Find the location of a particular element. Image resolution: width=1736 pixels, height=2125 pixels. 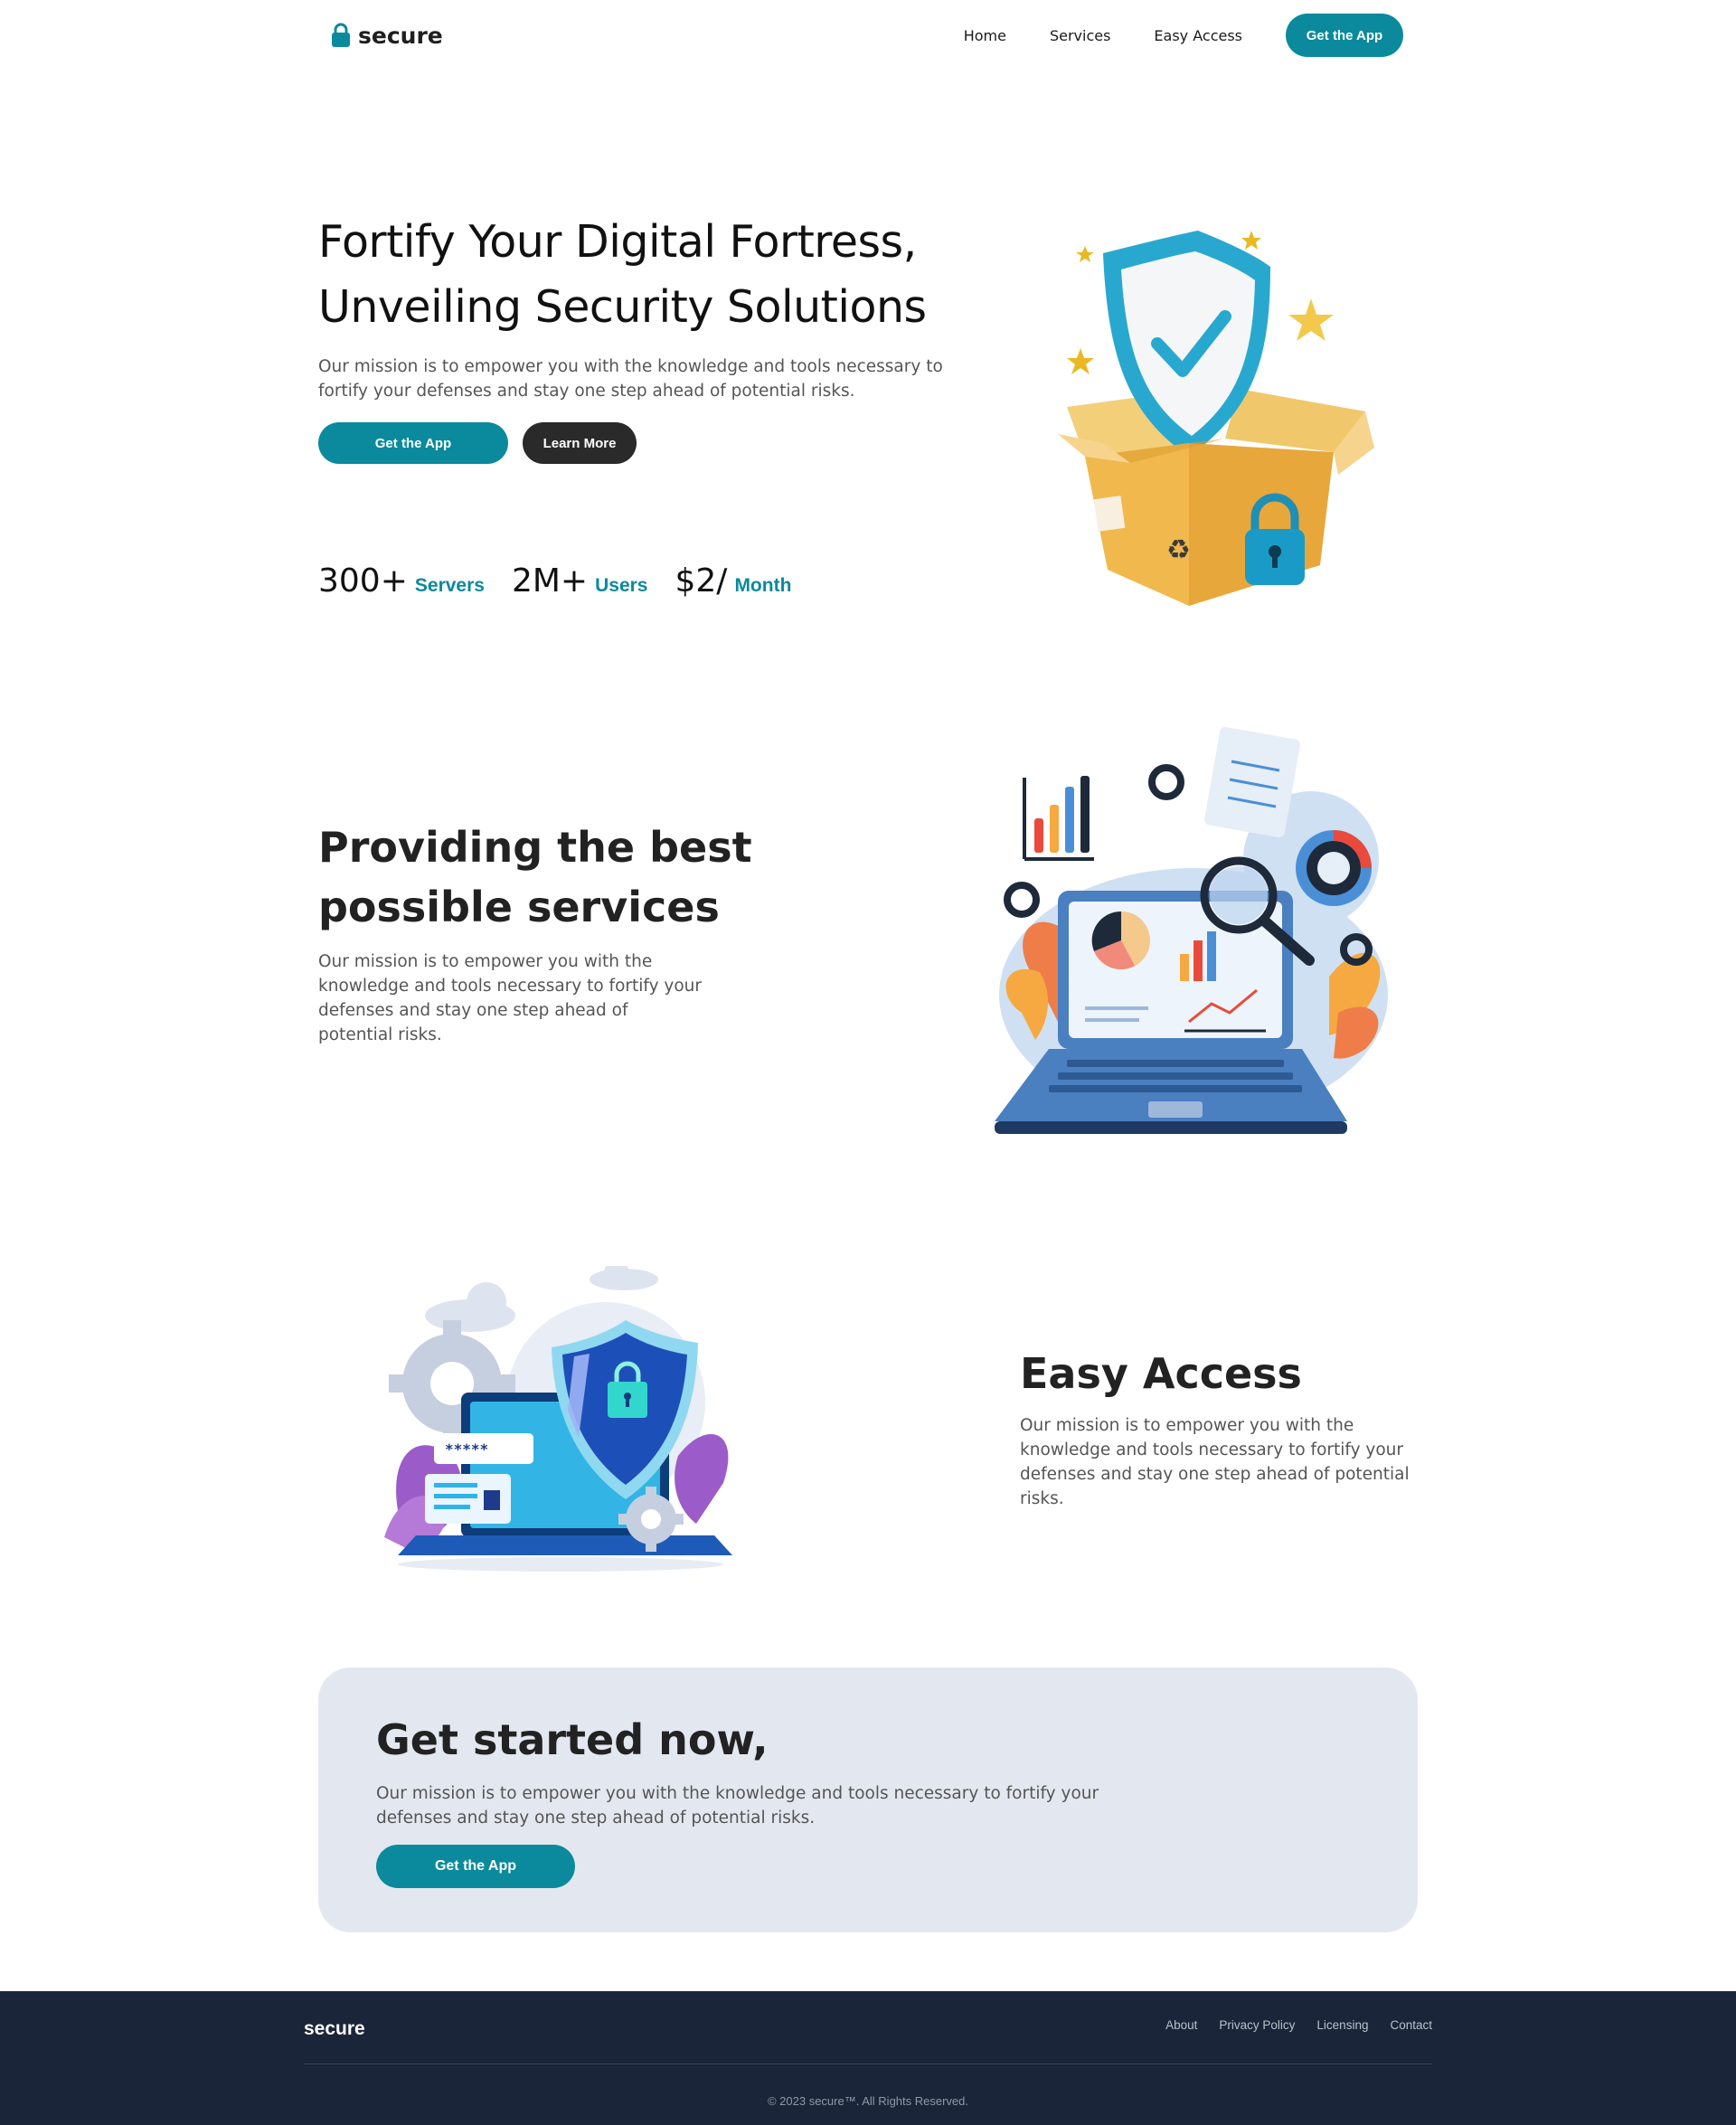

stat-price: $2/ Month is located at coordinates (733, 581).